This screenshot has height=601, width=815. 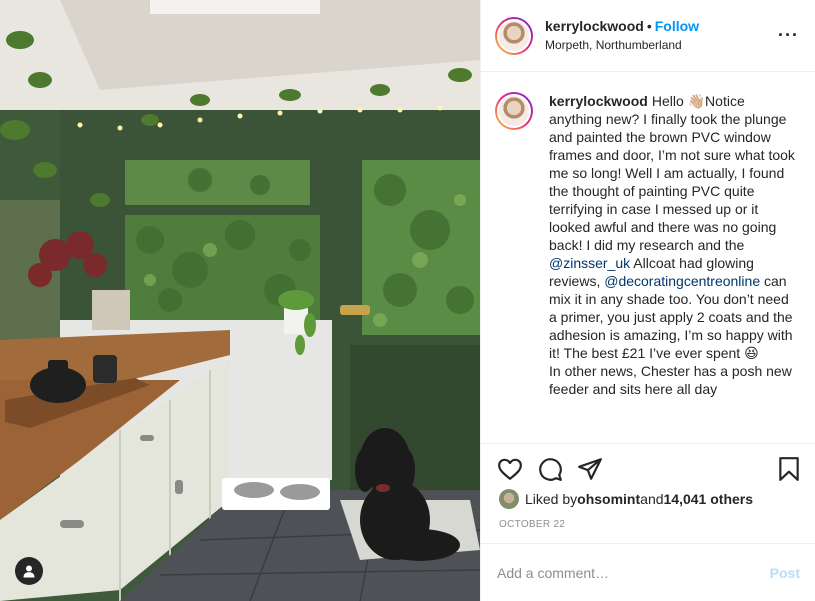 What do you see at coordinates (608, 499) in the screenshot?
I see `liker-username: ohsomint` at bounding box center [608, 499].